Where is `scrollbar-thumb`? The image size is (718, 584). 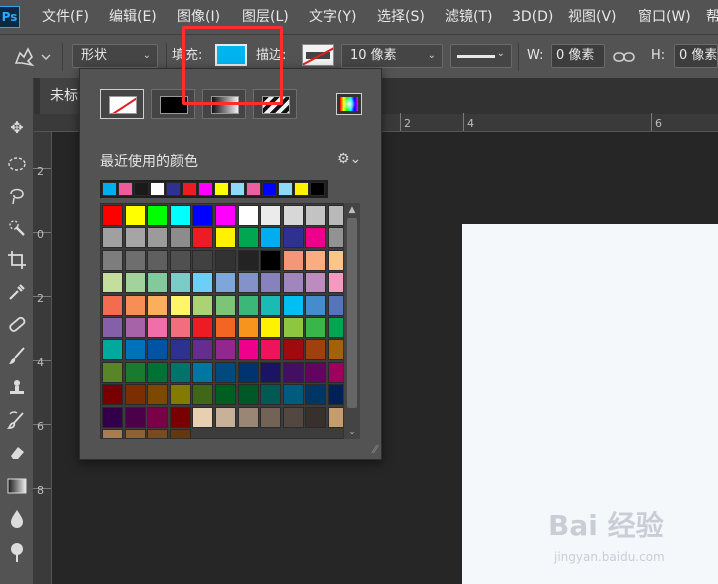 scrollbar-thumb is located at coordinates (352, 313).